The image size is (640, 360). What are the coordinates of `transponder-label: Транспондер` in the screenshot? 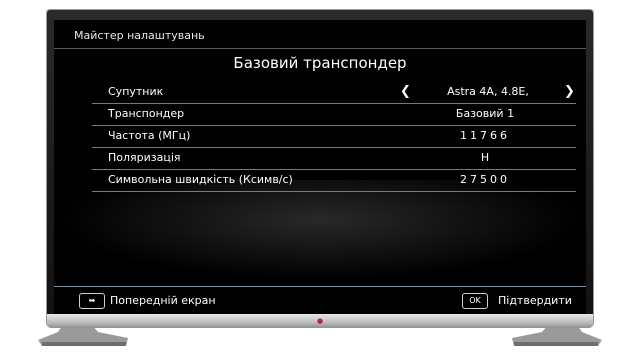 It's located at (146, 113).